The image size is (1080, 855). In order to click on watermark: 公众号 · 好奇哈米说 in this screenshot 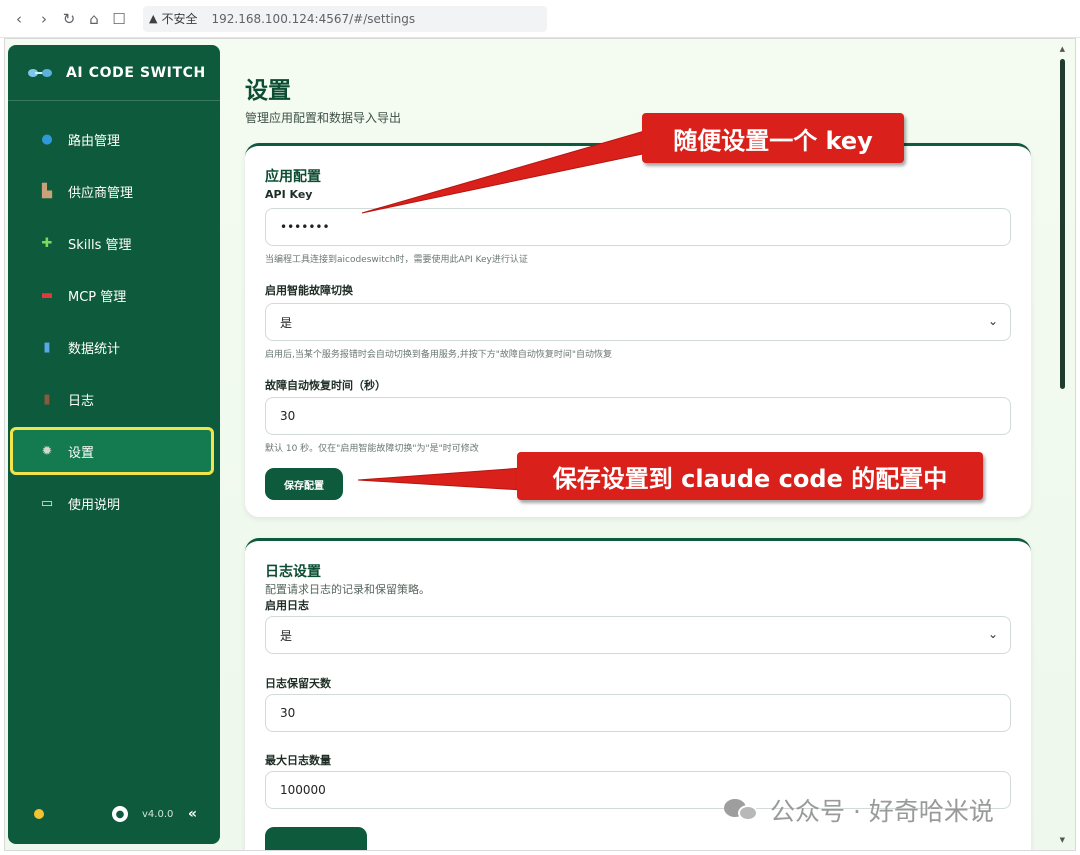, I will do `click(859, 810)`.